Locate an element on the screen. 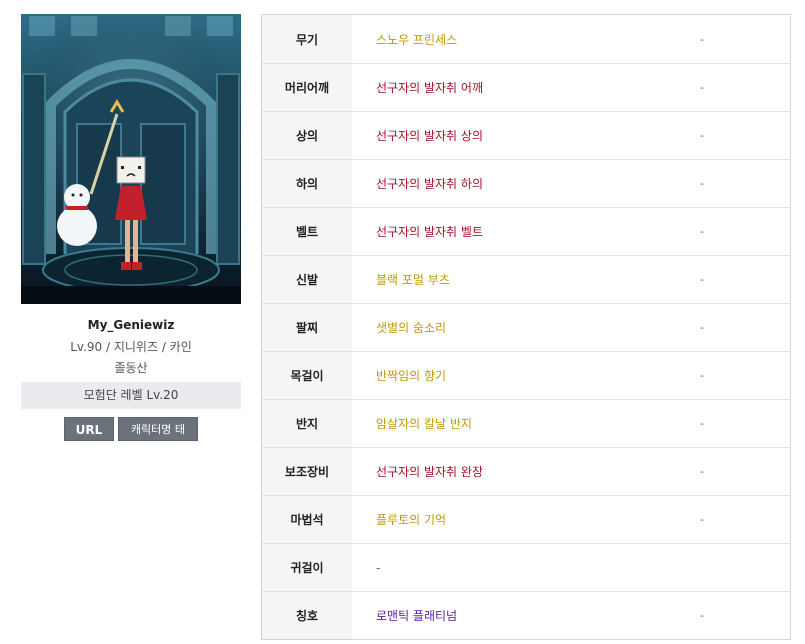  adventure-level: 모험단 레벨 Lv.20 is located at coordinates (131, 395).